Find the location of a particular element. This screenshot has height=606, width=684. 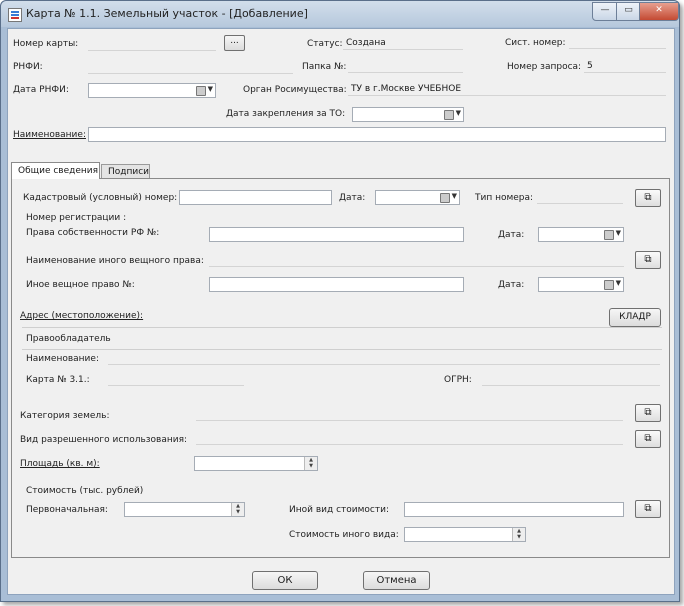

rnfi-field is located at coordinates (190, 67).